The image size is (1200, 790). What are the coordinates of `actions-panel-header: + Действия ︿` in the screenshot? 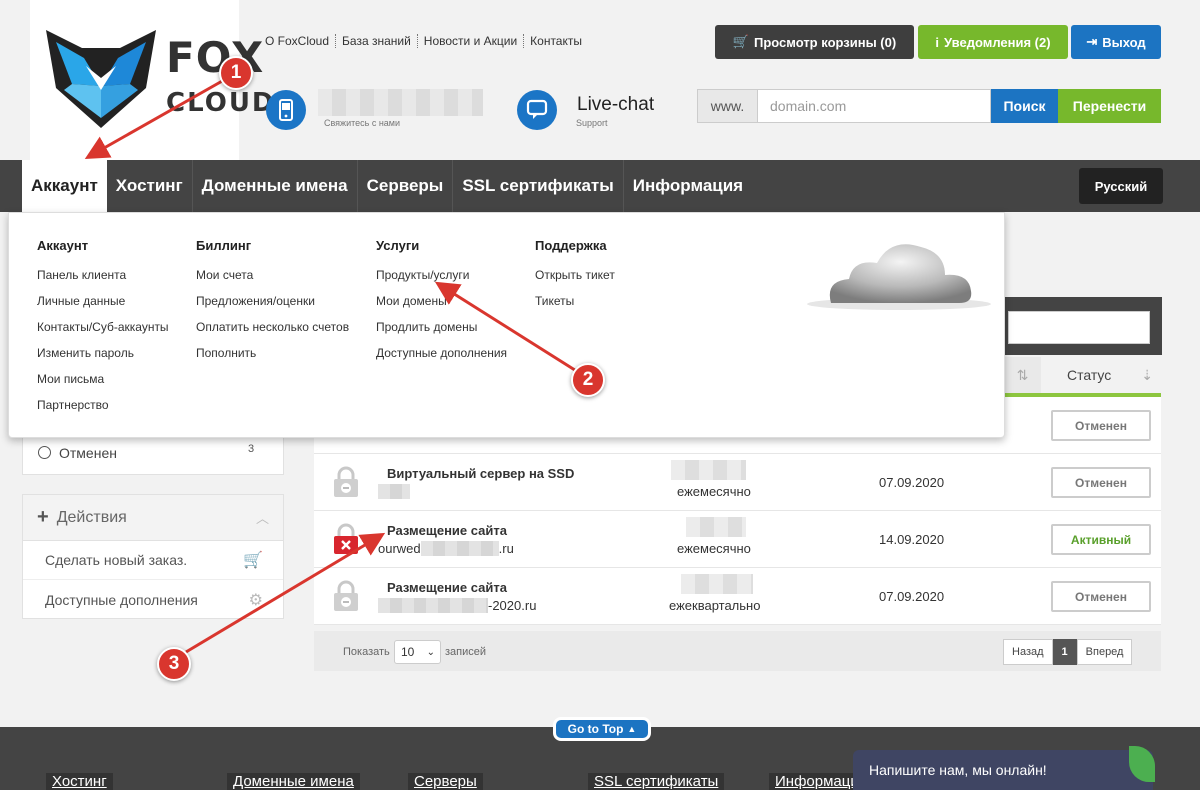 It's located at (153, 518).